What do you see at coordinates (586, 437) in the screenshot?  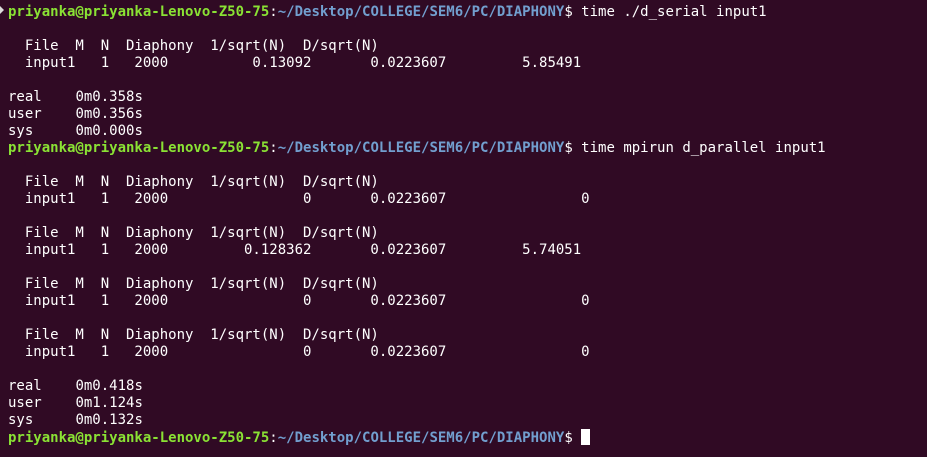 I see `text-cursor` at bounding box center [586, 437].